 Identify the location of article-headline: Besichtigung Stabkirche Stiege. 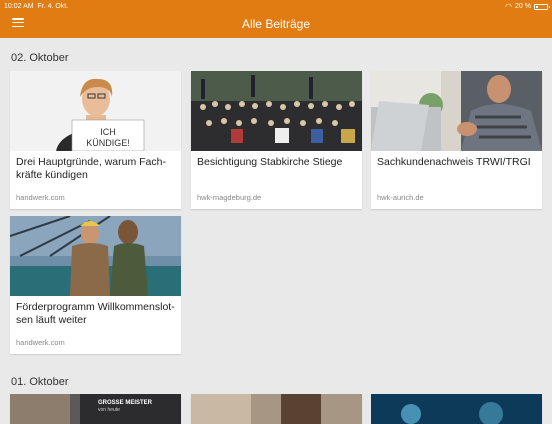
(270, 162).